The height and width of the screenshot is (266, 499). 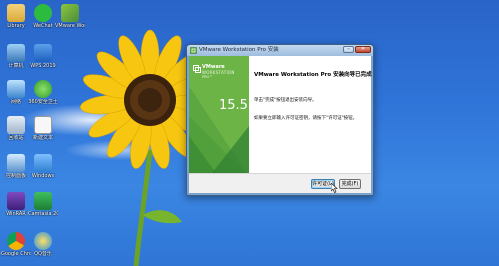 I want to click on mouse-cursor-icon, so click(x=334, y=188).